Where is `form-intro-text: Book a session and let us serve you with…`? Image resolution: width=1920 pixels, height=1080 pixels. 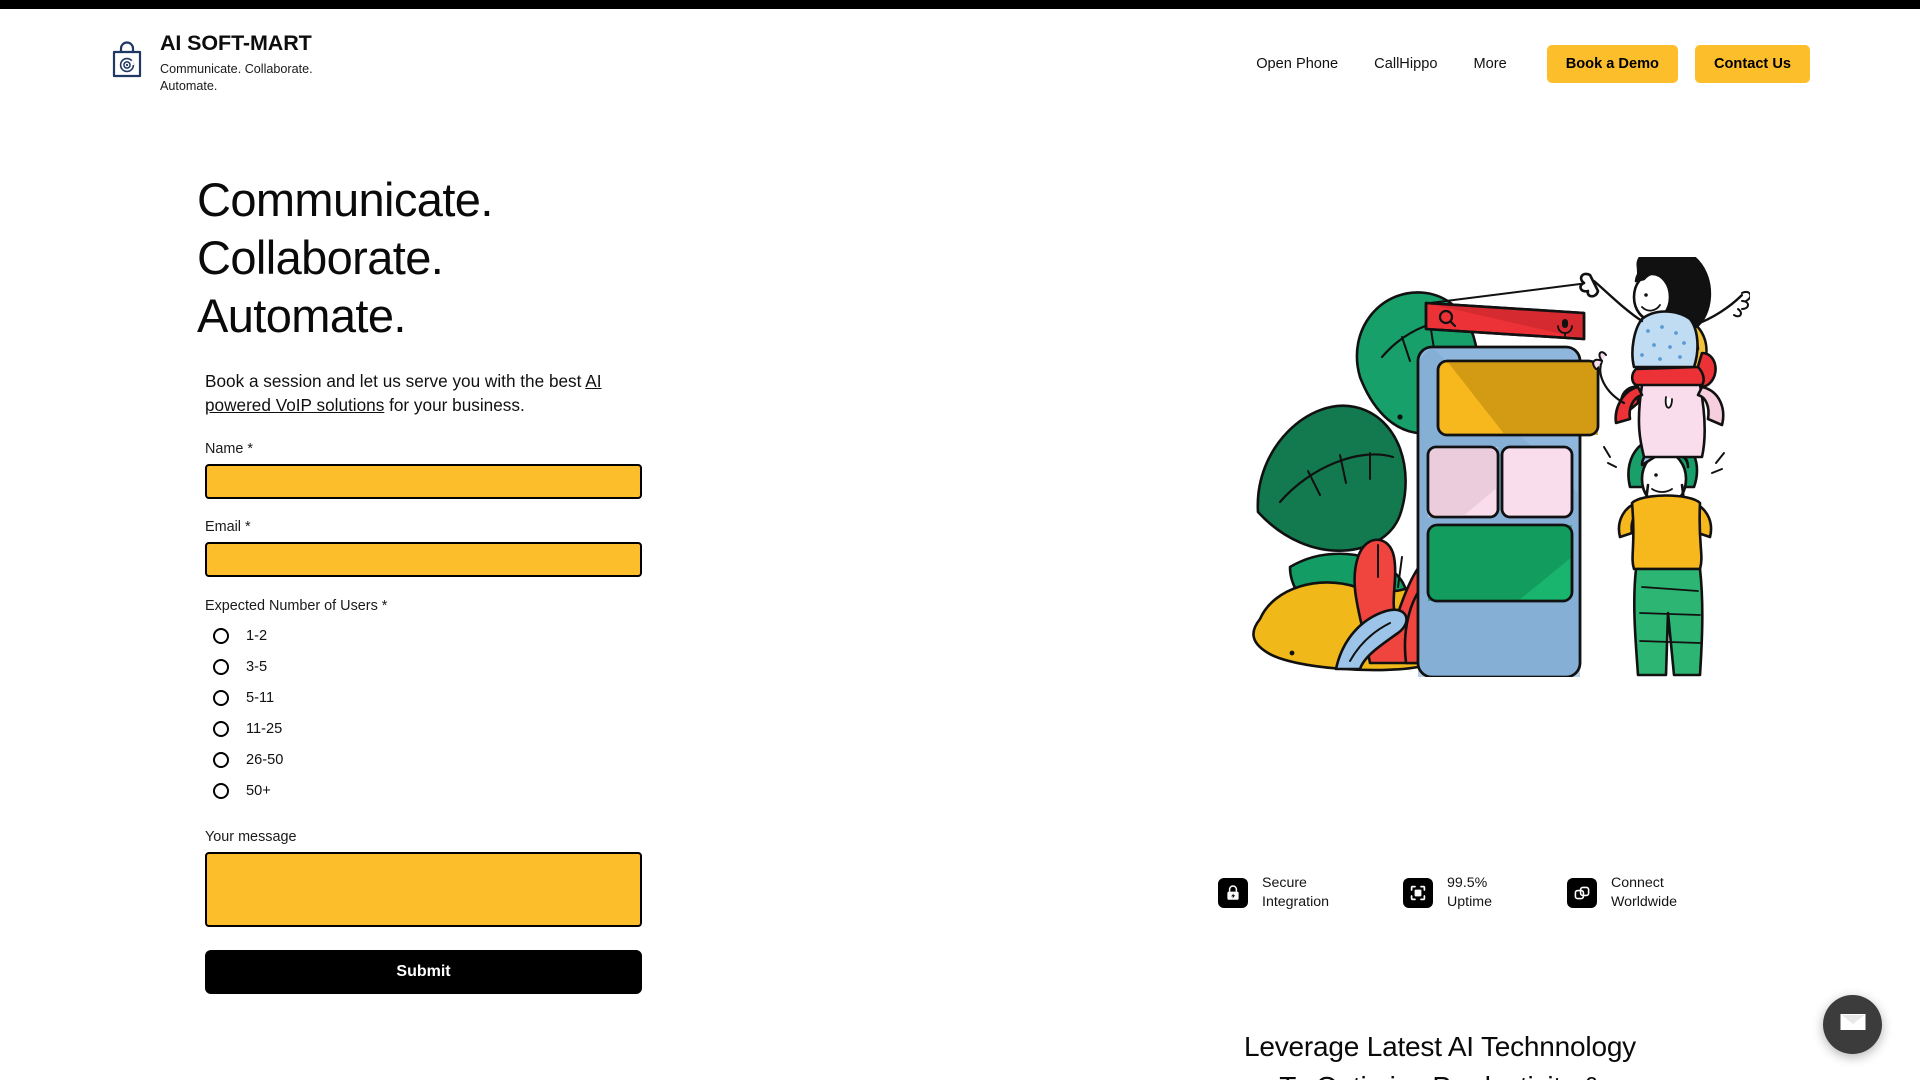
form-intro-text: Book a session and let us serve you with… is located at coordinates (435, 393).